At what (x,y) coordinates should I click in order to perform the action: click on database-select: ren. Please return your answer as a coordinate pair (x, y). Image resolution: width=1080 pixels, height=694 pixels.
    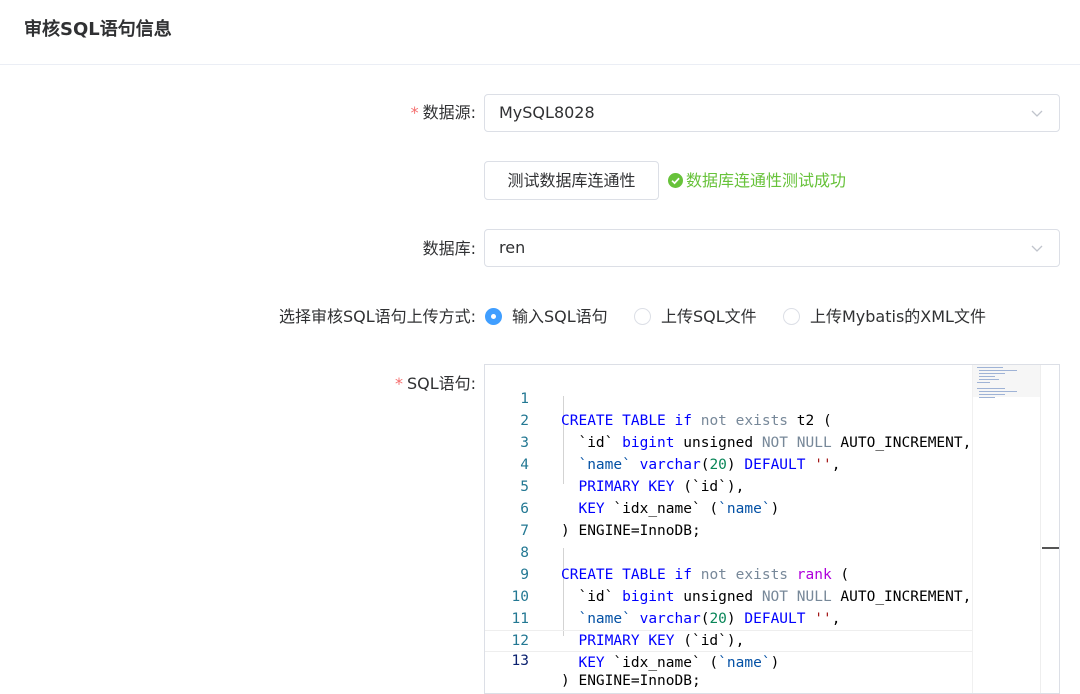
    Looking at the image, I should click on (772, 248).